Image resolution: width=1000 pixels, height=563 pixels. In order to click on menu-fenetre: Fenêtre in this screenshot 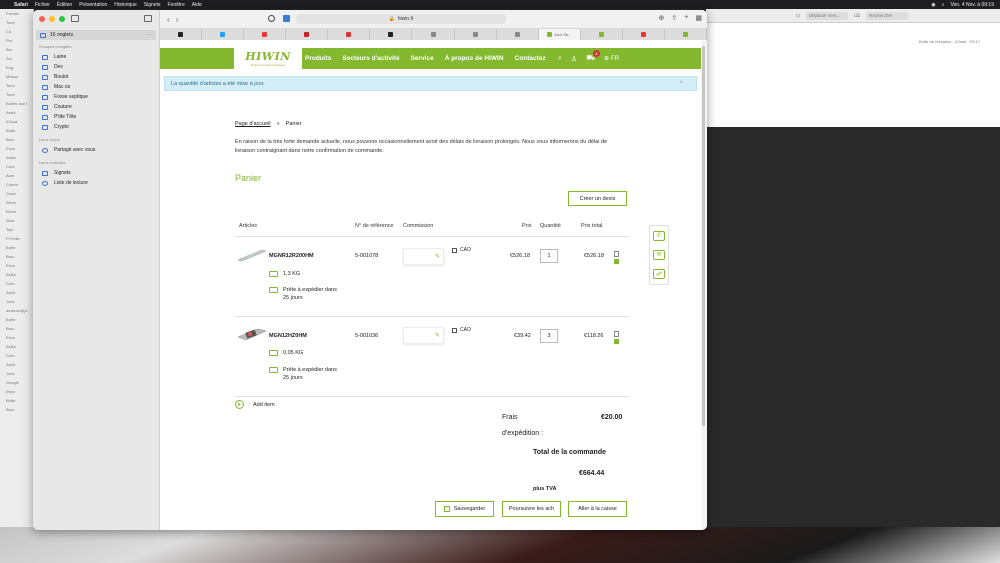, I will do `click(176, 5)`.